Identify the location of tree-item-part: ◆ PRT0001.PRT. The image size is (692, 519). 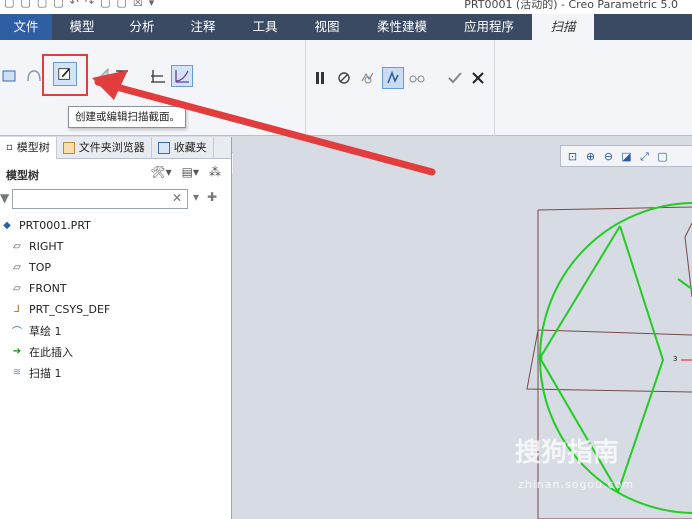
(116, 225).